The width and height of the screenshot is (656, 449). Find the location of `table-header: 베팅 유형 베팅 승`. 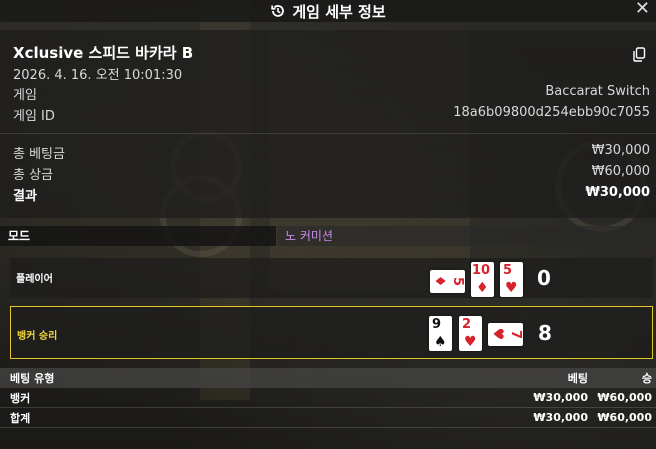

table-header: 베팅 유형 베팅 승 is located at coordinates (328, 378).